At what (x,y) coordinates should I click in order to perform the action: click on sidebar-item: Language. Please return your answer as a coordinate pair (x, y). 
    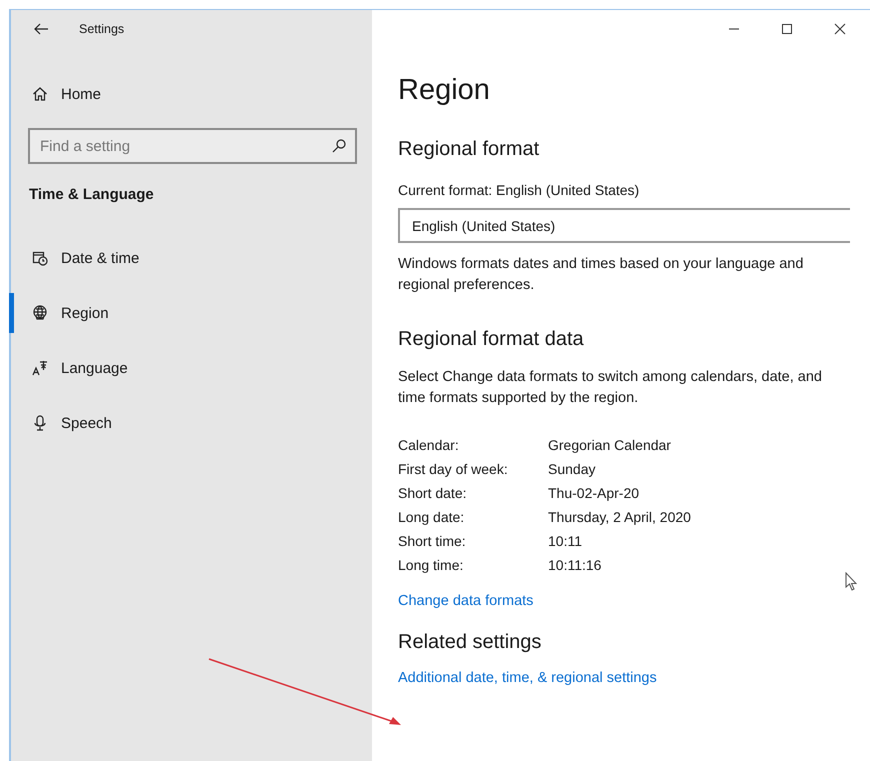
    Looking at the image, I should click on (190, 368).